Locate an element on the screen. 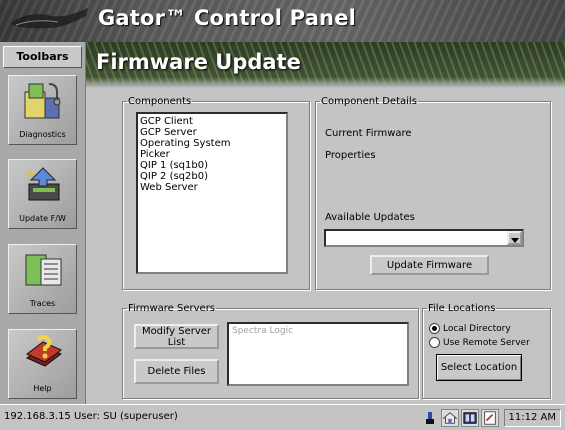  diagnostics-button: Diagnostics is located at coordinates (42, 110).